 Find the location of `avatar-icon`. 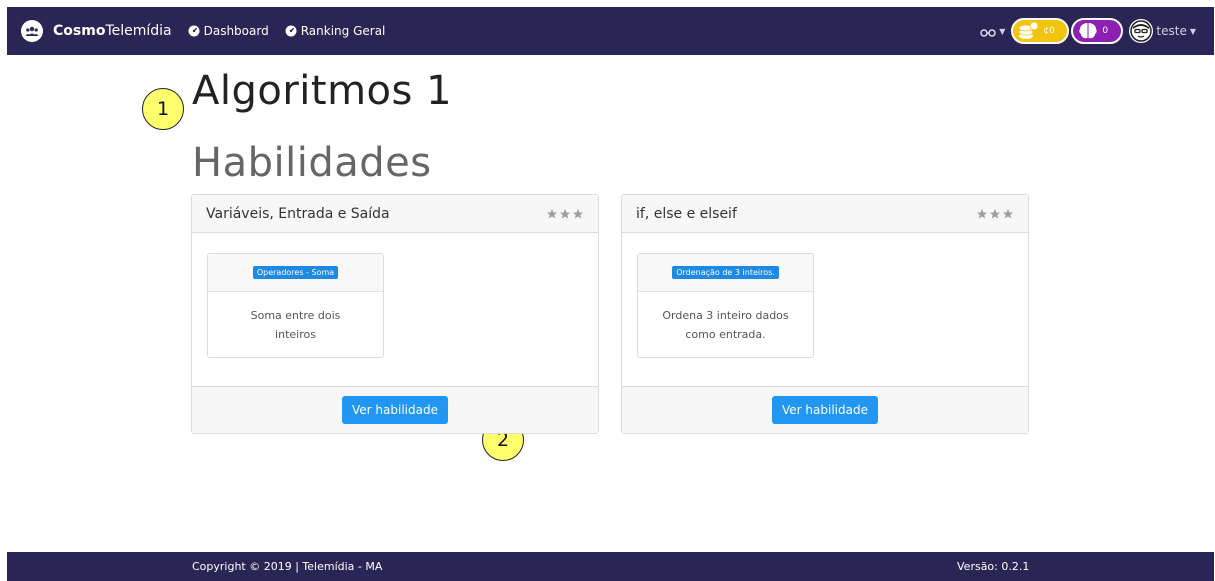

avatar-icon is located at coordinates (1141, 31).